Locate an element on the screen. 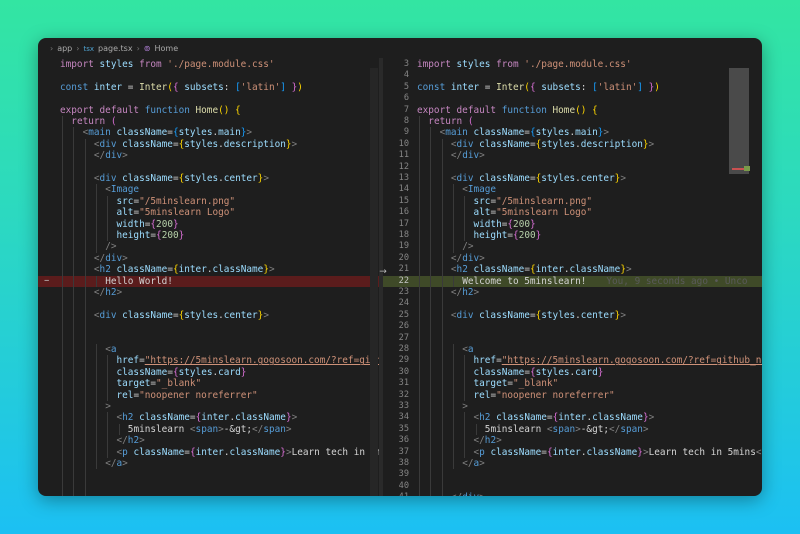 The height and width of the screenshot is (534, 800). code-line: 34 <h2 className={inter.className}> is located at coordinates (572, 418).